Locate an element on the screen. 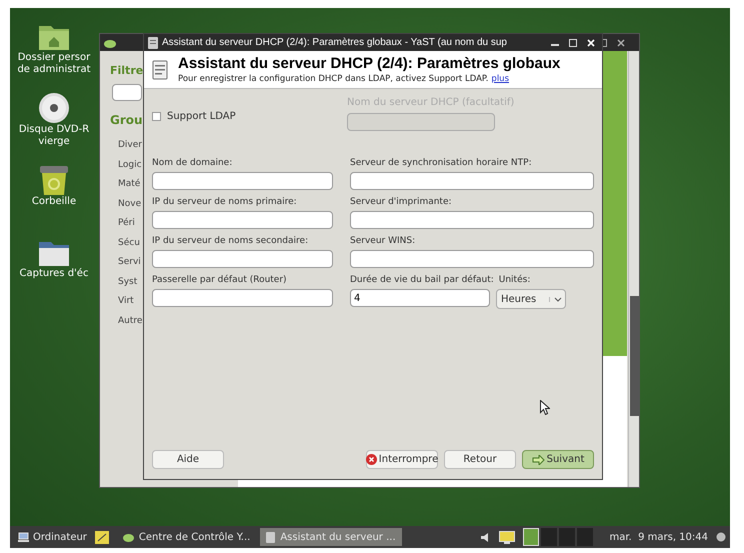 The width and height of the screenshot is (744, 553). field-label: Nom de domaine: is located at coordinates (193, 163).